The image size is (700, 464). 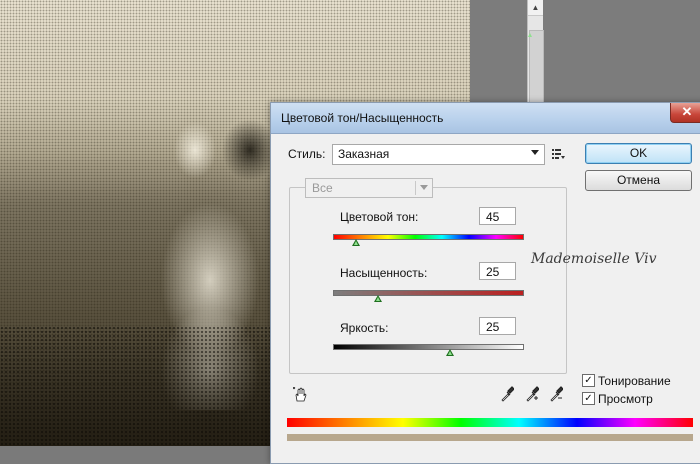 What do you see at coordinates (364, 328) in the screenshot?
I see `lightness-label: Яркость:` at bounding box center [364, 328].